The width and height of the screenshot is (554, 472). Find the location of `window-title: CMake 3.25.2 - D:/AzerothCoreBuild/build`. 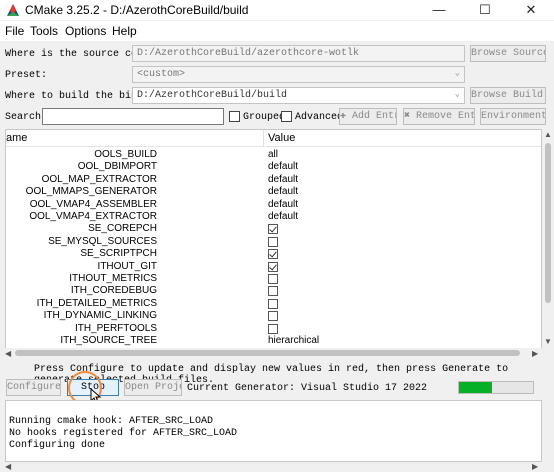

window-title: CMake 3.25.2 - D:/AzerothCoreBuild/build is located at coordinates (137, 10).